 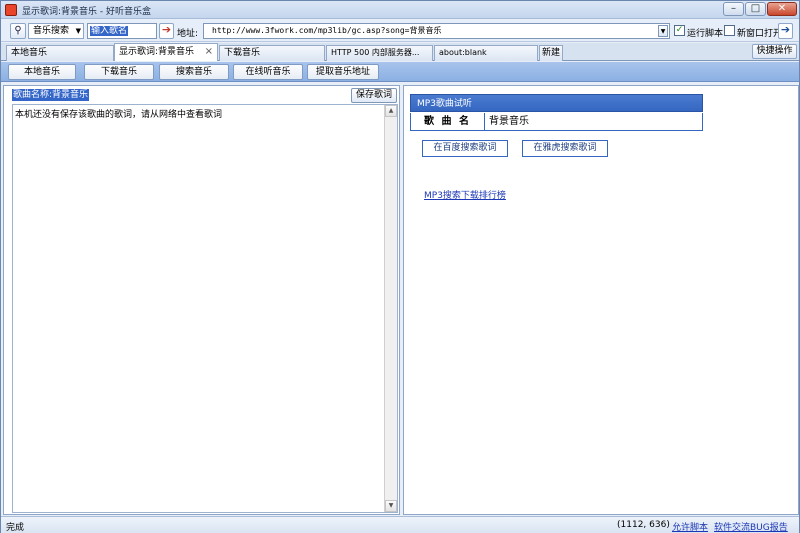 I want to click on title-bar: 显示歌词:背景音乐 - 好听音乐盒 – □ ✕, so click(x=400, y=10).